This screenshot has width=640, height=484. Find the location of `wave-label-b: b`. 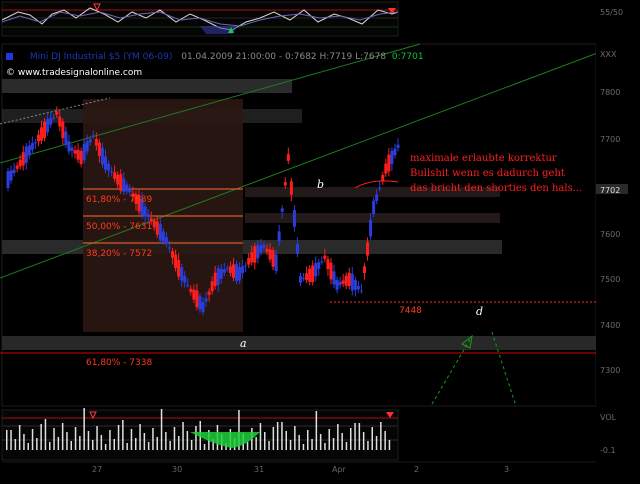

wave-label-b: b is located at coordinates (321, 184).